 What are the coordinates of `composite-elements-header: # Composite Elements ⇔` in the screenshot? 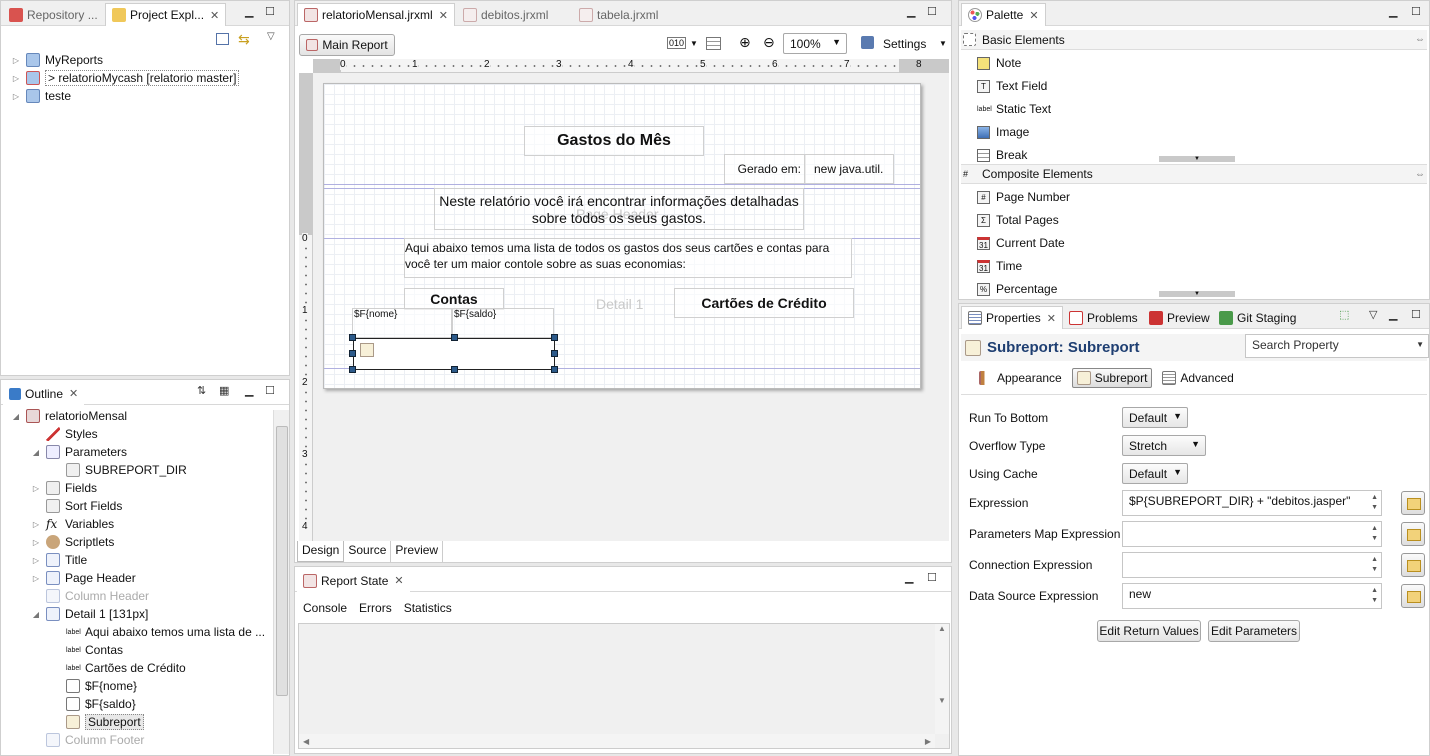 It's located at (1194, 174).